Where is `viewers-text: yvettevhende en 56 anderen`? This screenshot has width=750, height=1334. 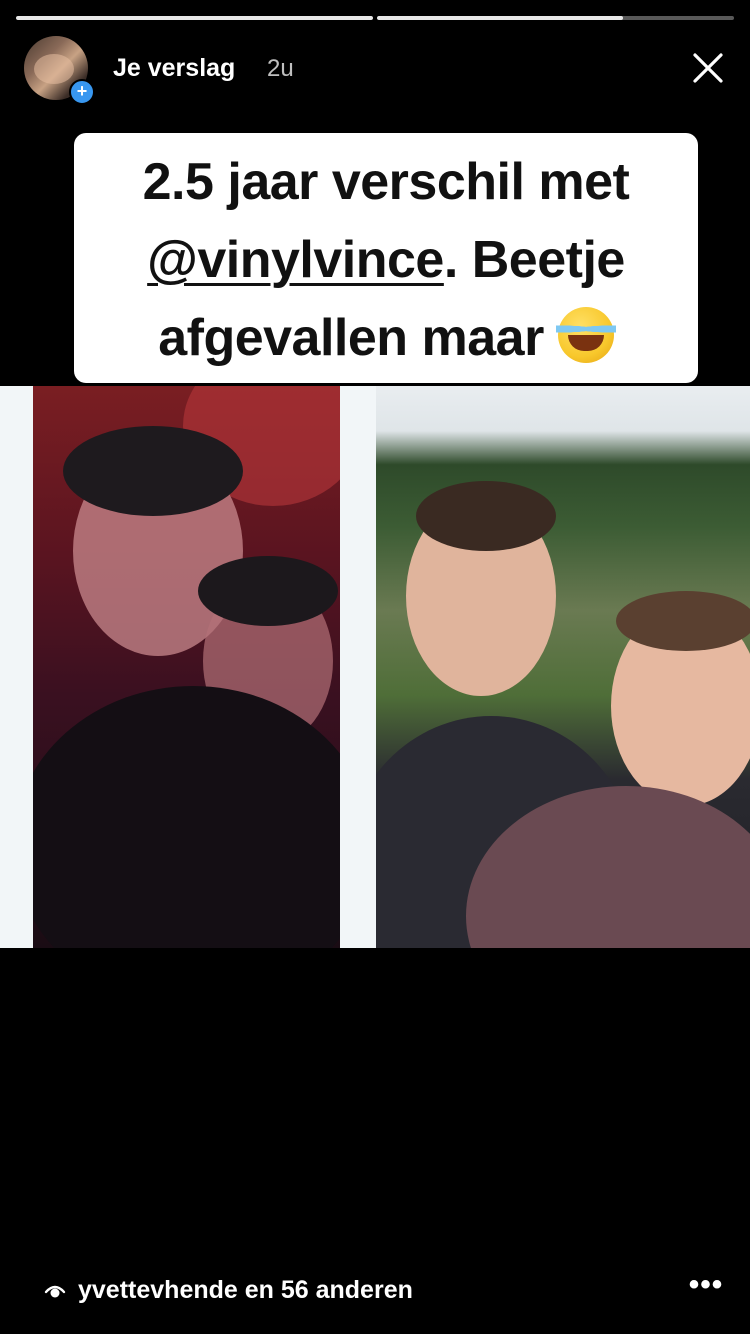 viewers-text: yvettevhende en 56 anderen is located at coordinates (245, 1290).